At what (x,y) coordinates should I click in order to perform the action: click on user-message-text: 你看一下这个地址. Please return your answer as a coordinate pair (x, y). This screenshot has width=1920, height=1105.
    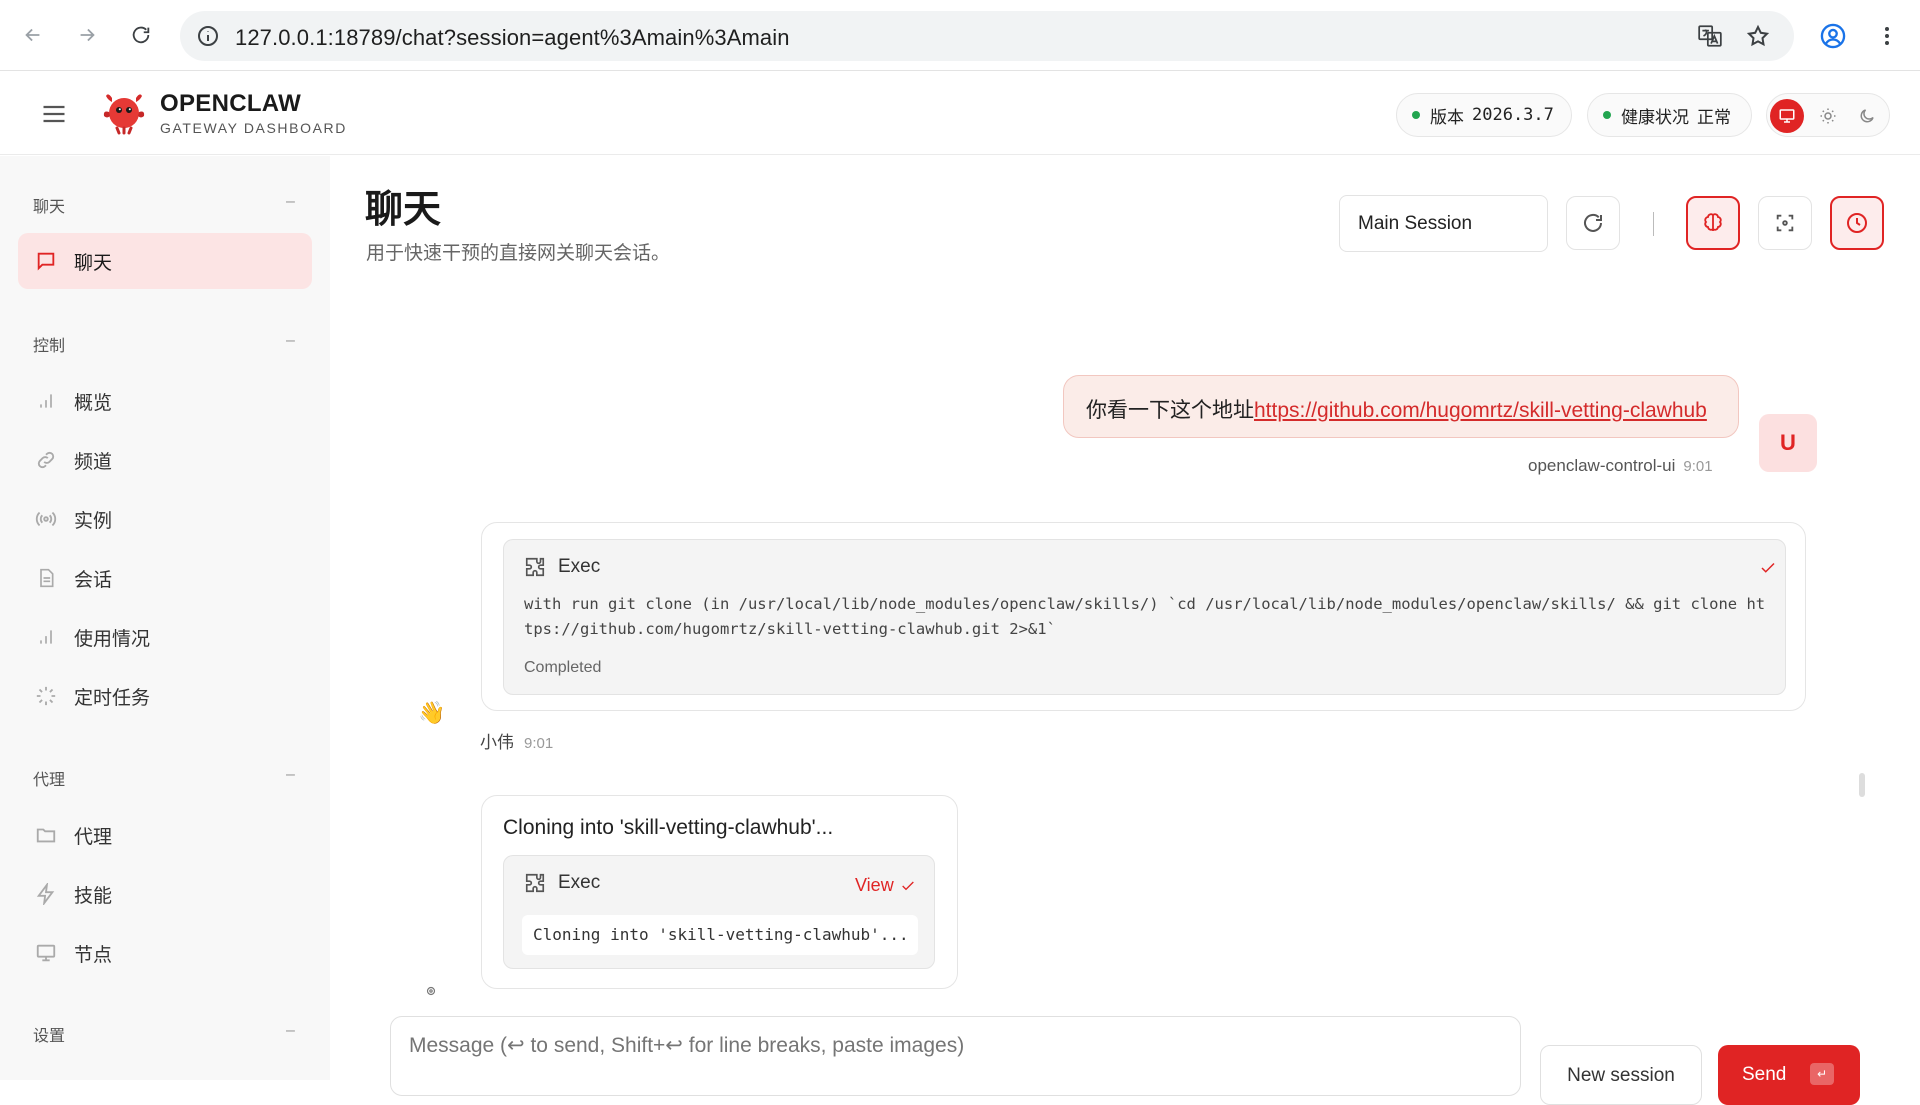
    Looking at the image, I should click on (1170, 410).